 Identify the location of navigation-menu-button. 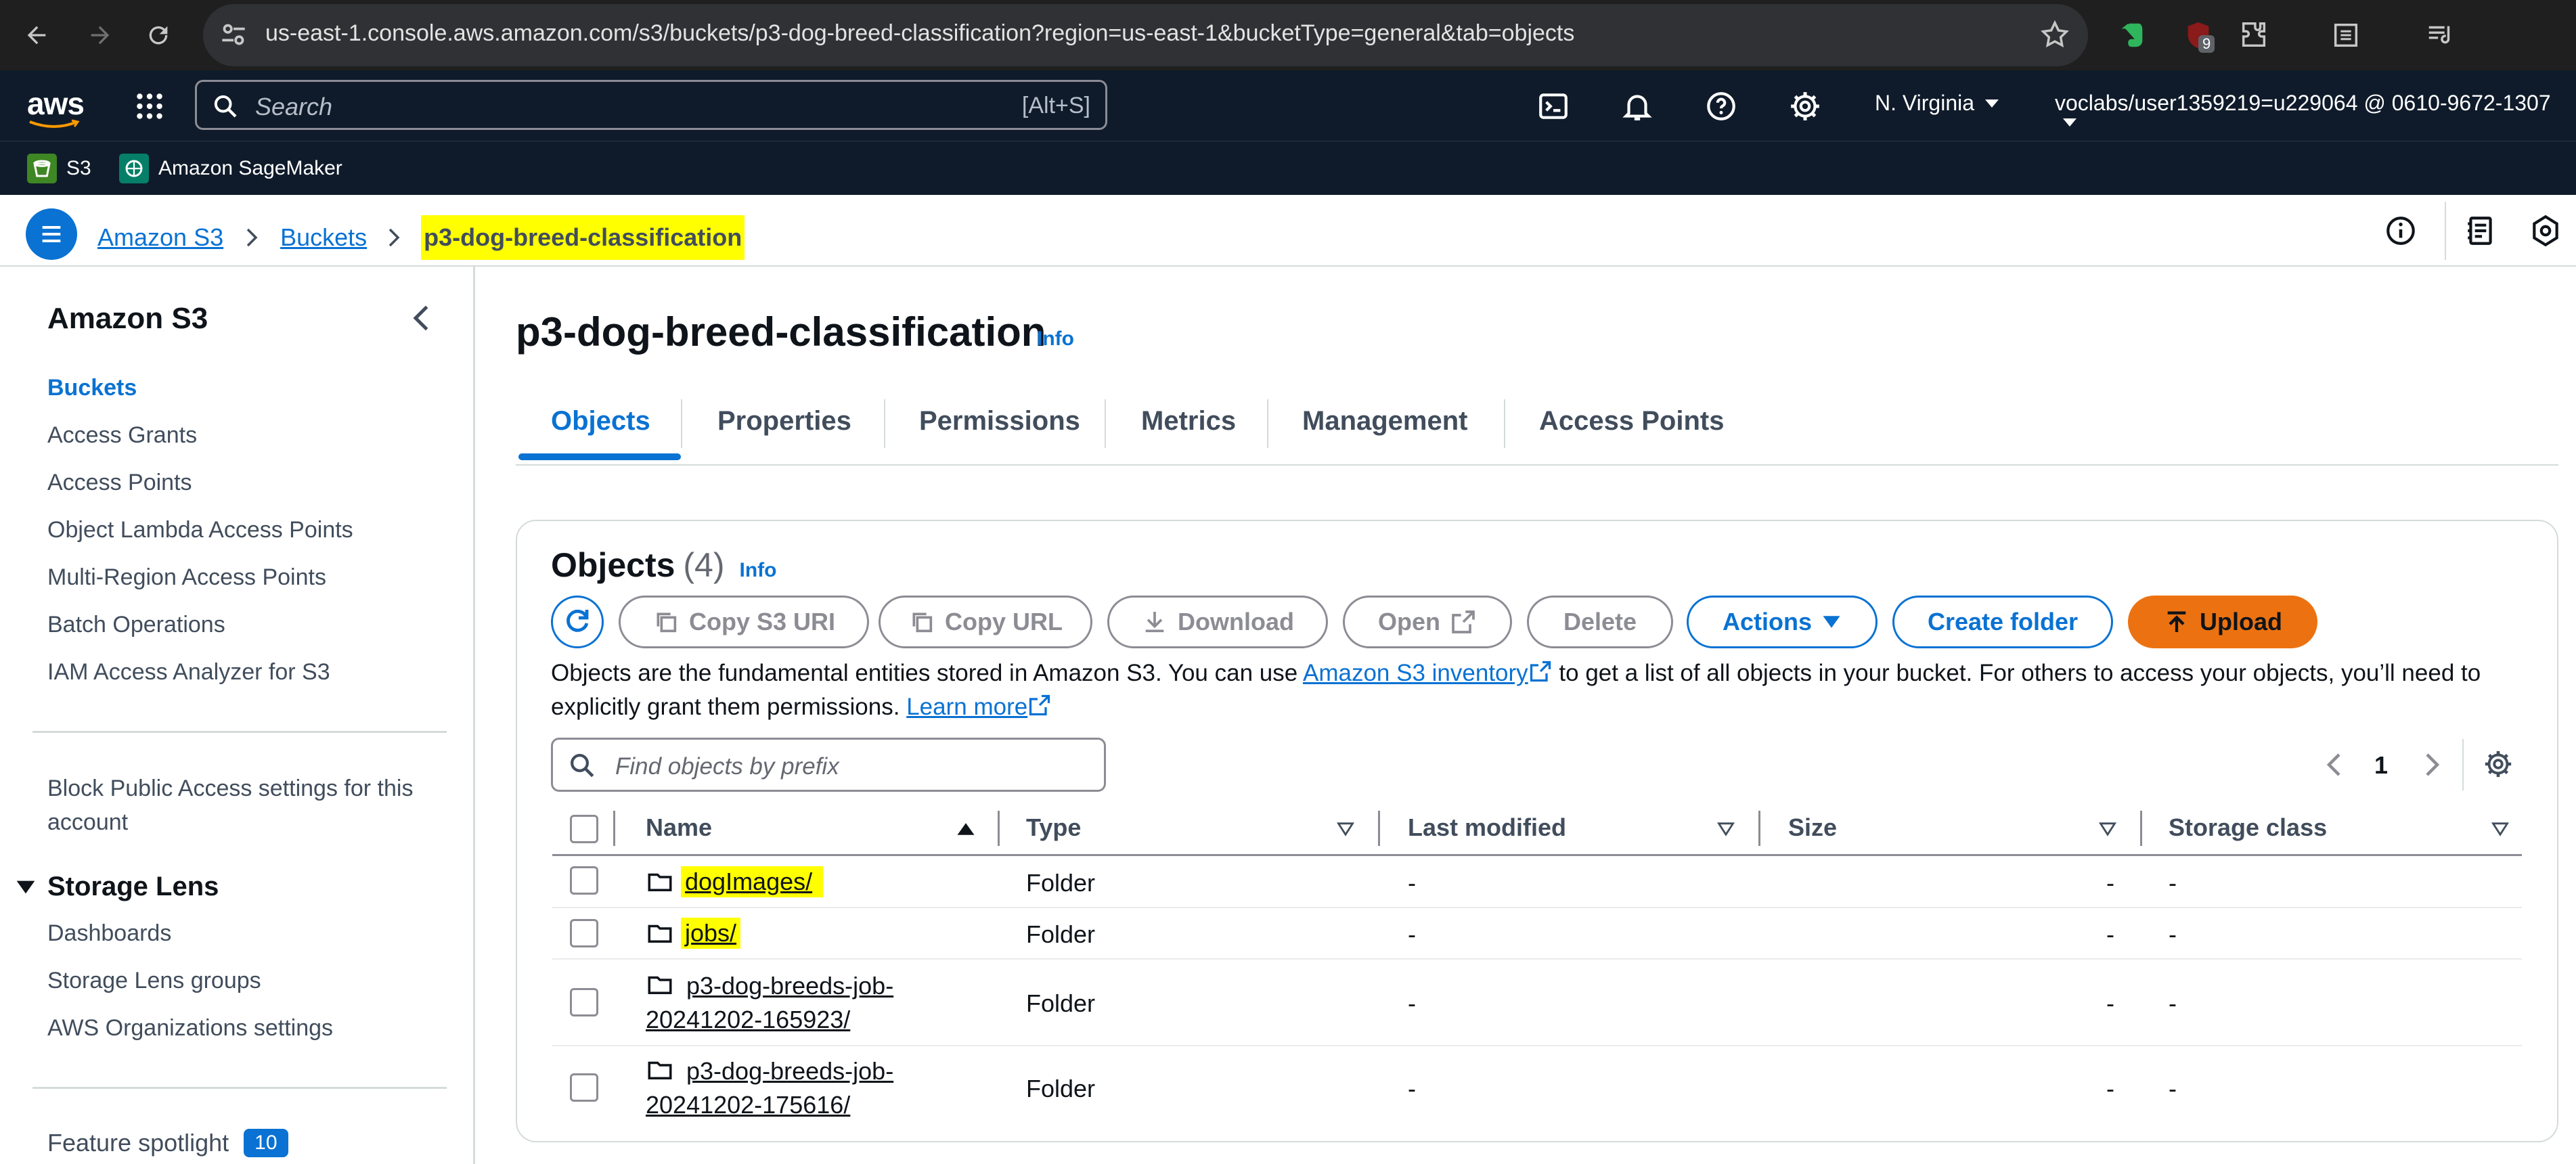
(51, 234).